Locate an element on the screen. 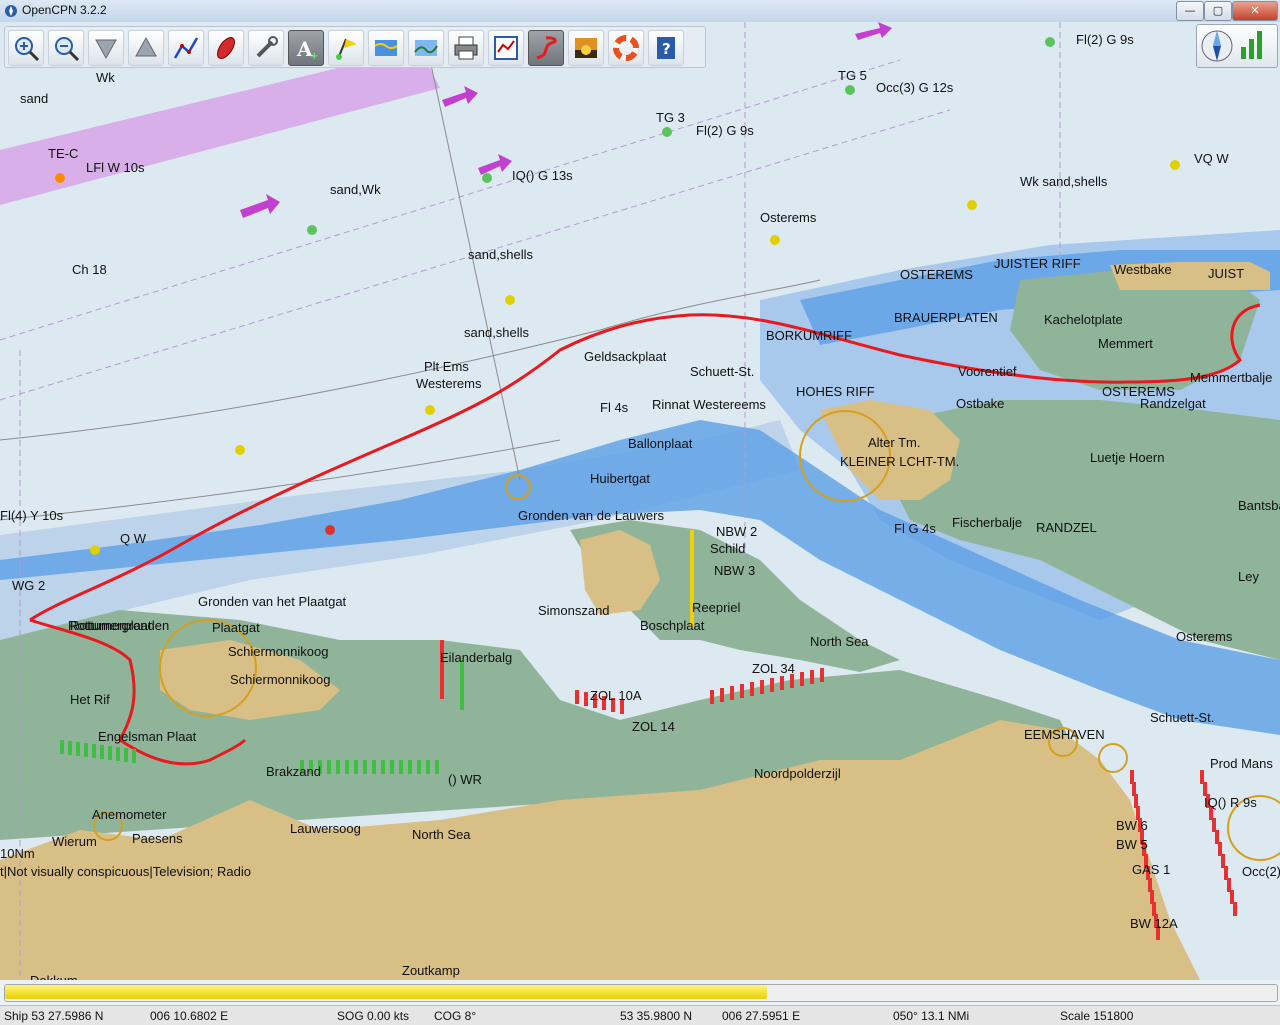 This screenshot has width=1280, height=1025. chart-label: Reepriel is located at coordinates (716, 607).